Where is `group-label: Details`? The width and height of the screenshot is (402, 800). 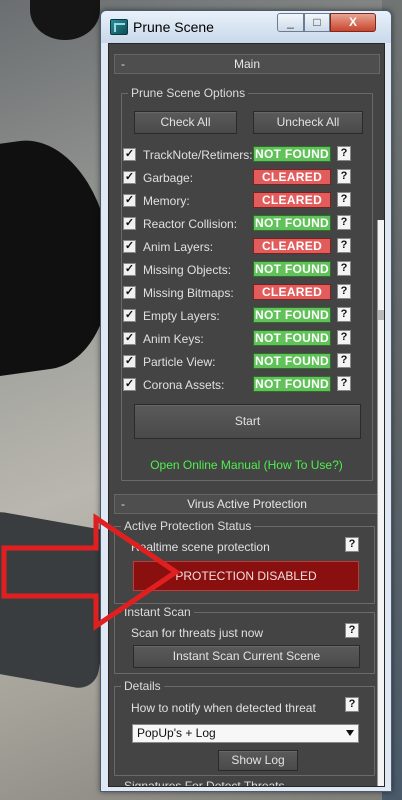 group-label: Details is located at coordinates (142, 686).